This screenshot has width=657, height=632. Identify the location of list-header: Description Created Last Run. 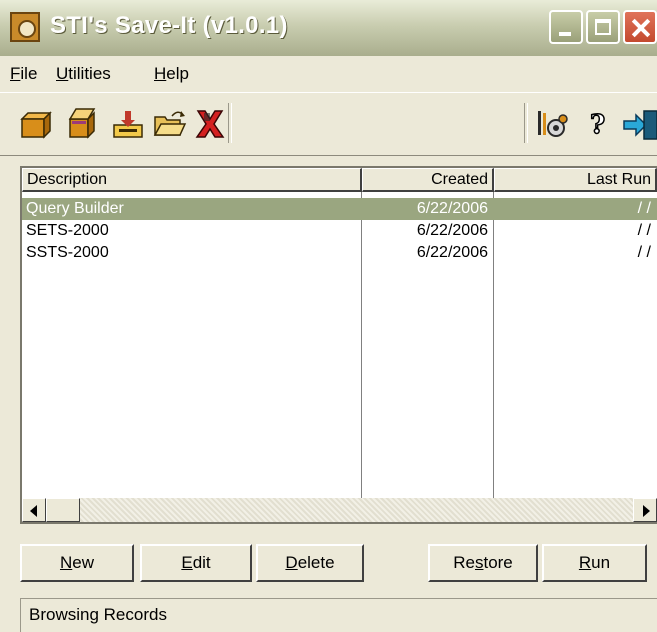
(339, 180).